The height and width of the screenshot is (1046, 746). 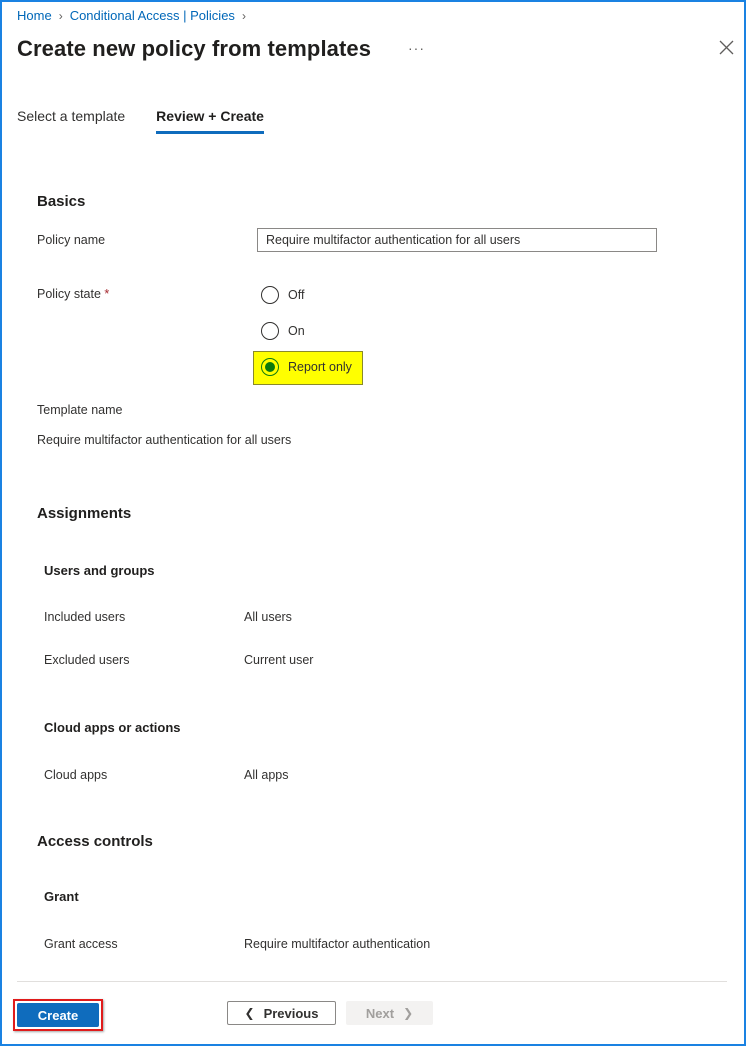 What do you see at coordinates (266, 775) in the screenshot?
I see `cloud-apps-value: All apps` at bounding box center [266, 775].